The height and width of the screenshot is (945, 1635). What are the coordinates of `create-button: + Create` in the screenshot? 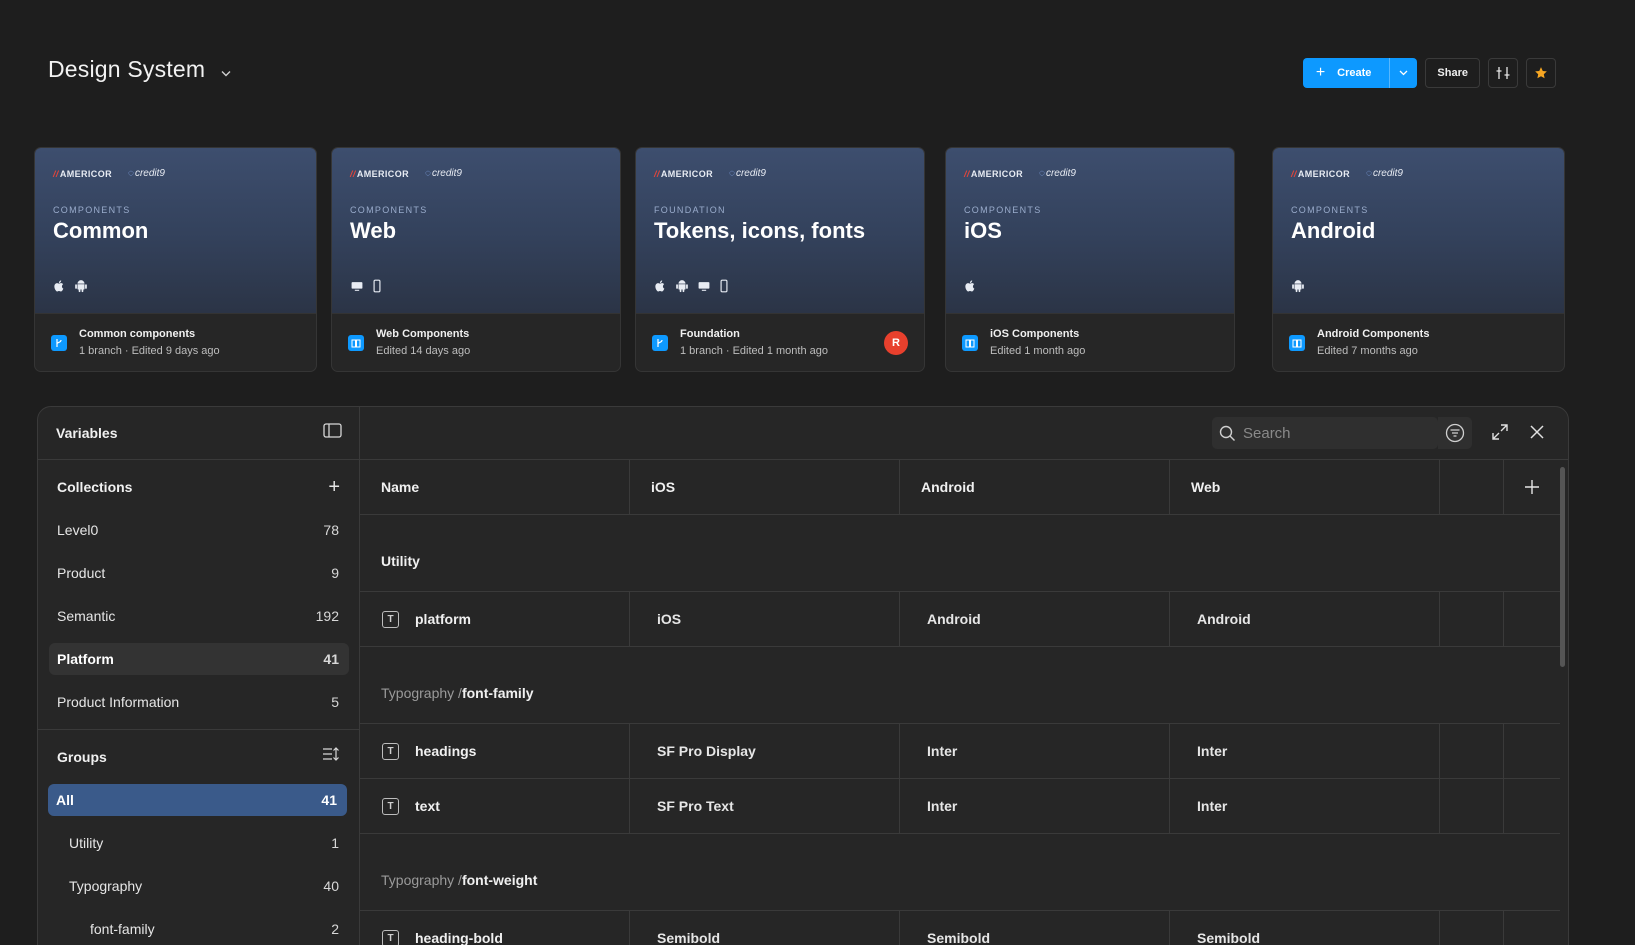 It's located at (1360, 73).